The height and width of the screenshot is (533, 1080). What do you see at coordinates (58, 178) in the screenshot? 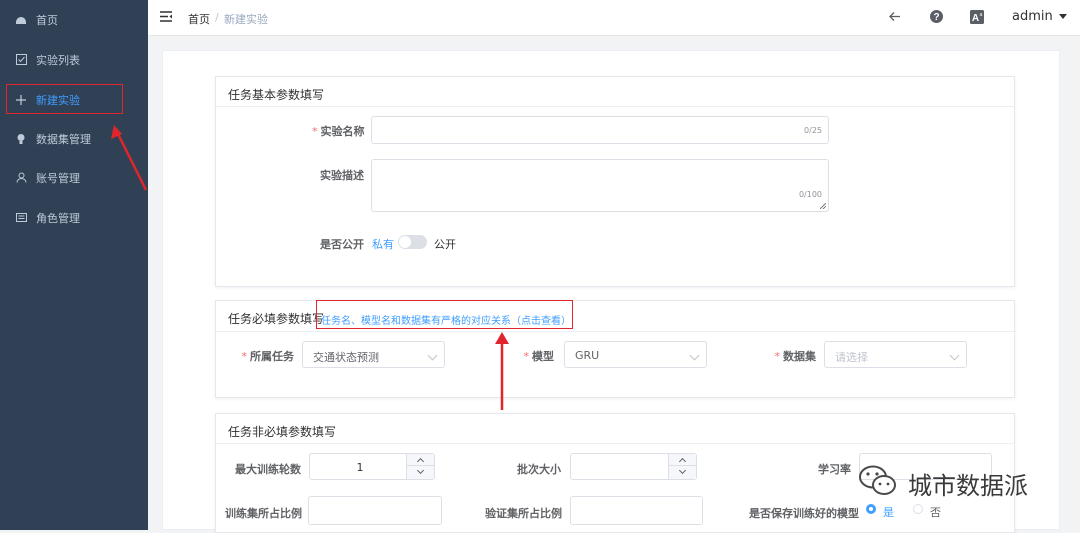
I see `sidebar-item-label: 账号管理` at bounding box center [58, 178].